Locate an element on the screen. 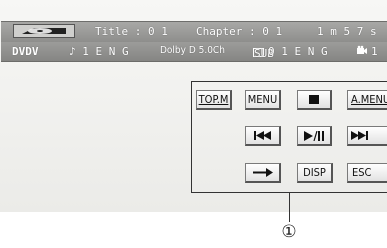 The height and width of the screenshot is (248, 387). top-menu-button: TOP.M is located at coordinates (214, 100).